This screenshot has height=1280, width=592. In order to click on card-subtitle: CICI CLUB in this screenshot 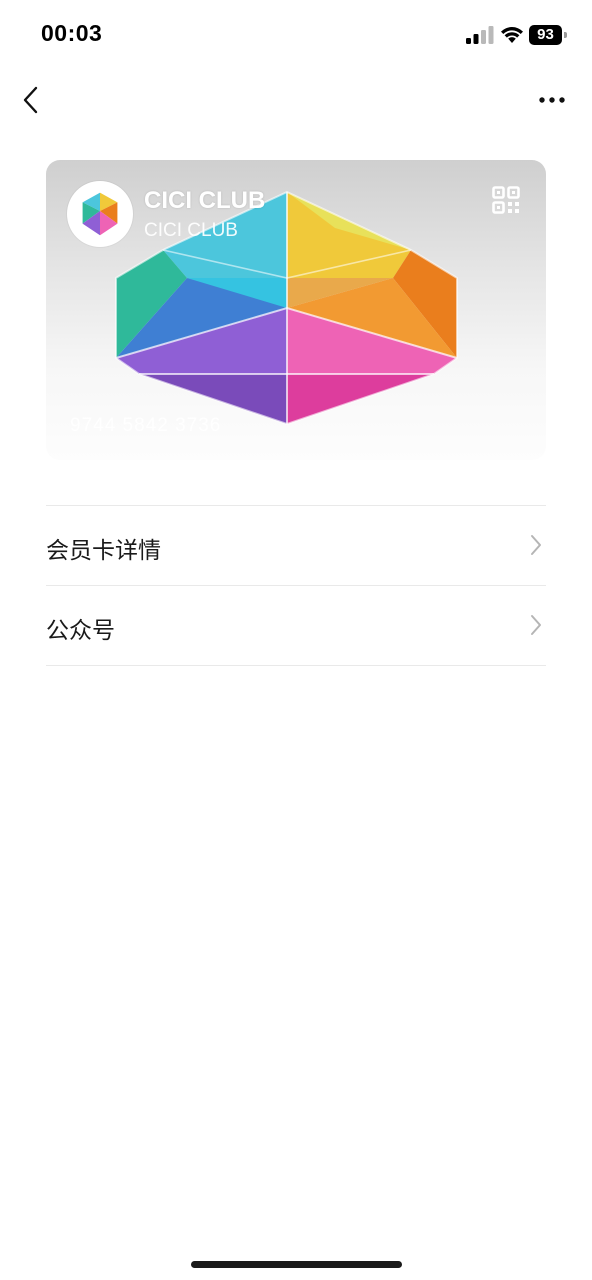, I will do `click(191, 230)`.